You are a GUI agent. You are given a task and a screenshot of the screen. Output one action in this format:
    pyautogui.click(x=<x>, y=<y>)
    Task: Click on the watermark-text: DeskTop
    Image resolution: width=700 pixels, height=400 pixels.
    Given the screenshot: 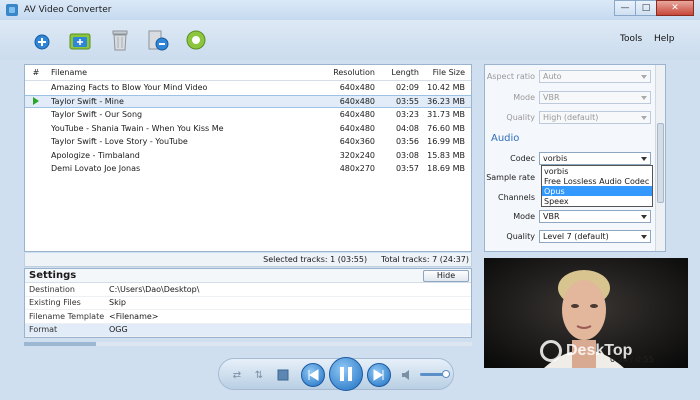 What is the action you would take?
    pyautogui.click(x=599, y=350)
    